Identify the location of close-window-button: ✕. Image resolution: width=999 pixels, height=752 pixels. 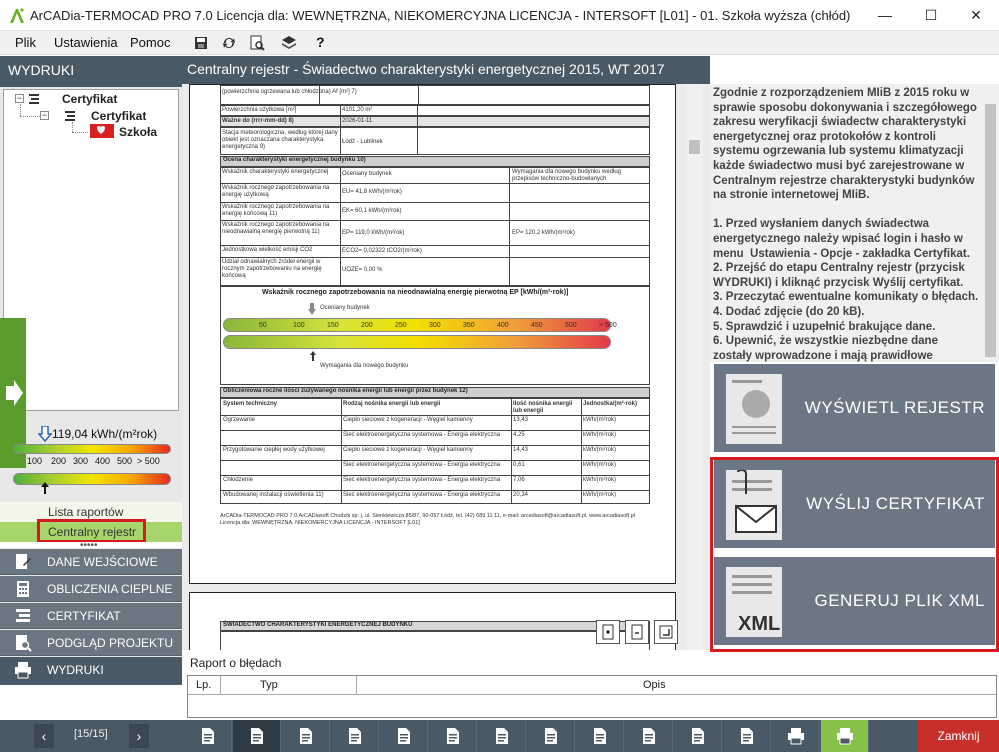
(976, 15).